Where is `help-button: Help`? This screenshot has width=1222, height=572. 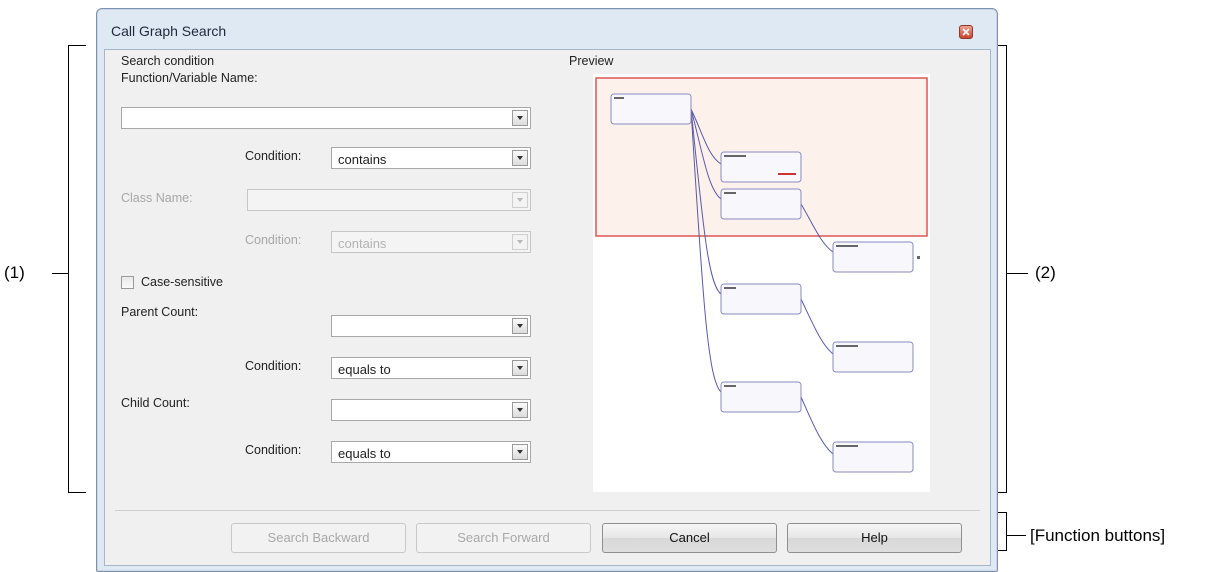
help-button: Help is located at coordinates (874, 538).